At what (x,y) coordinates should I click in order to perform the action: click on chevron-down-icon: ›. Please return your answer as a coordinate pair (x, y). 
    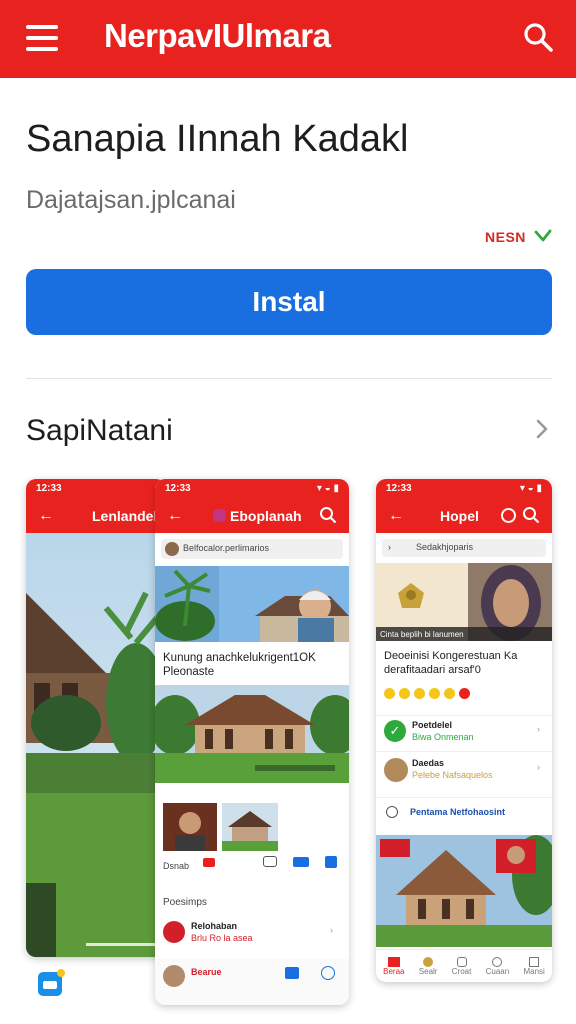
    Looking at the image, I should click on (389, 547).